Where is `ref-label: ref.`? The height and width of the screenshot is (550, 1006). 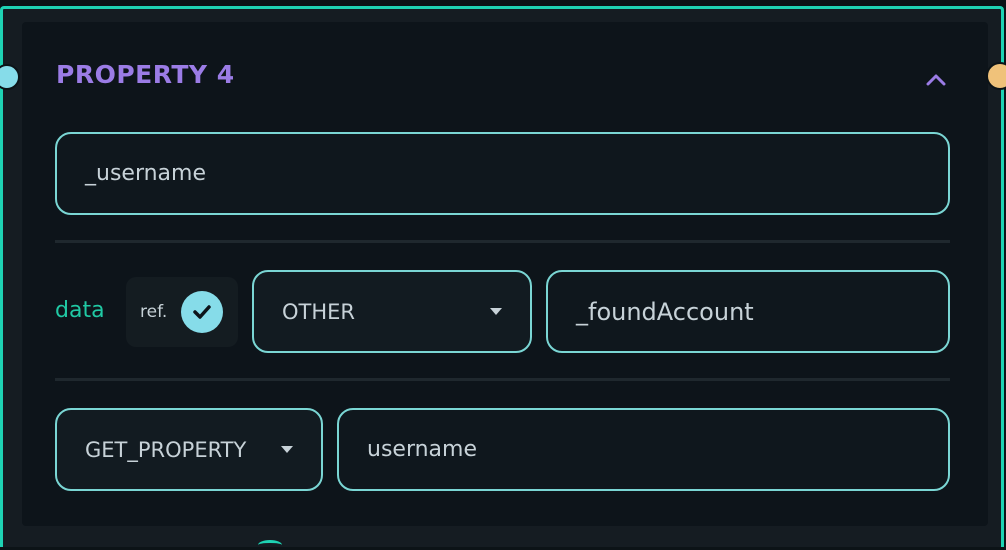
ref-label: ref. is located at coordinates (154, 312).